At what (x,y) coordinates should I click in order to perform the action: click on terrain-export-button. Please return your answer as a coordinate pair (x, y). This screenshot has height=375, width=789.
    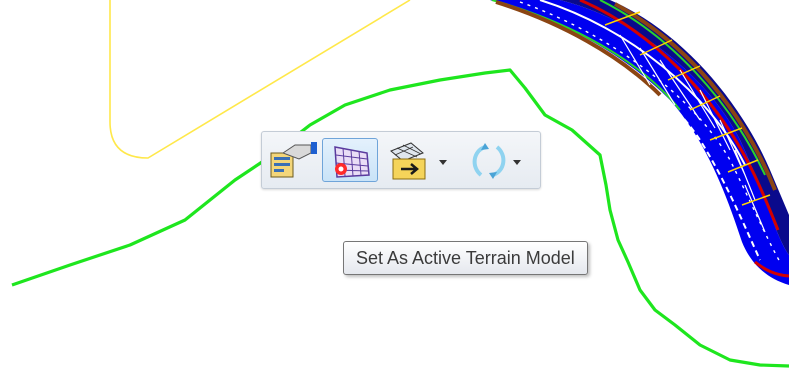
    Looking at the image, I should click on (420, 160).